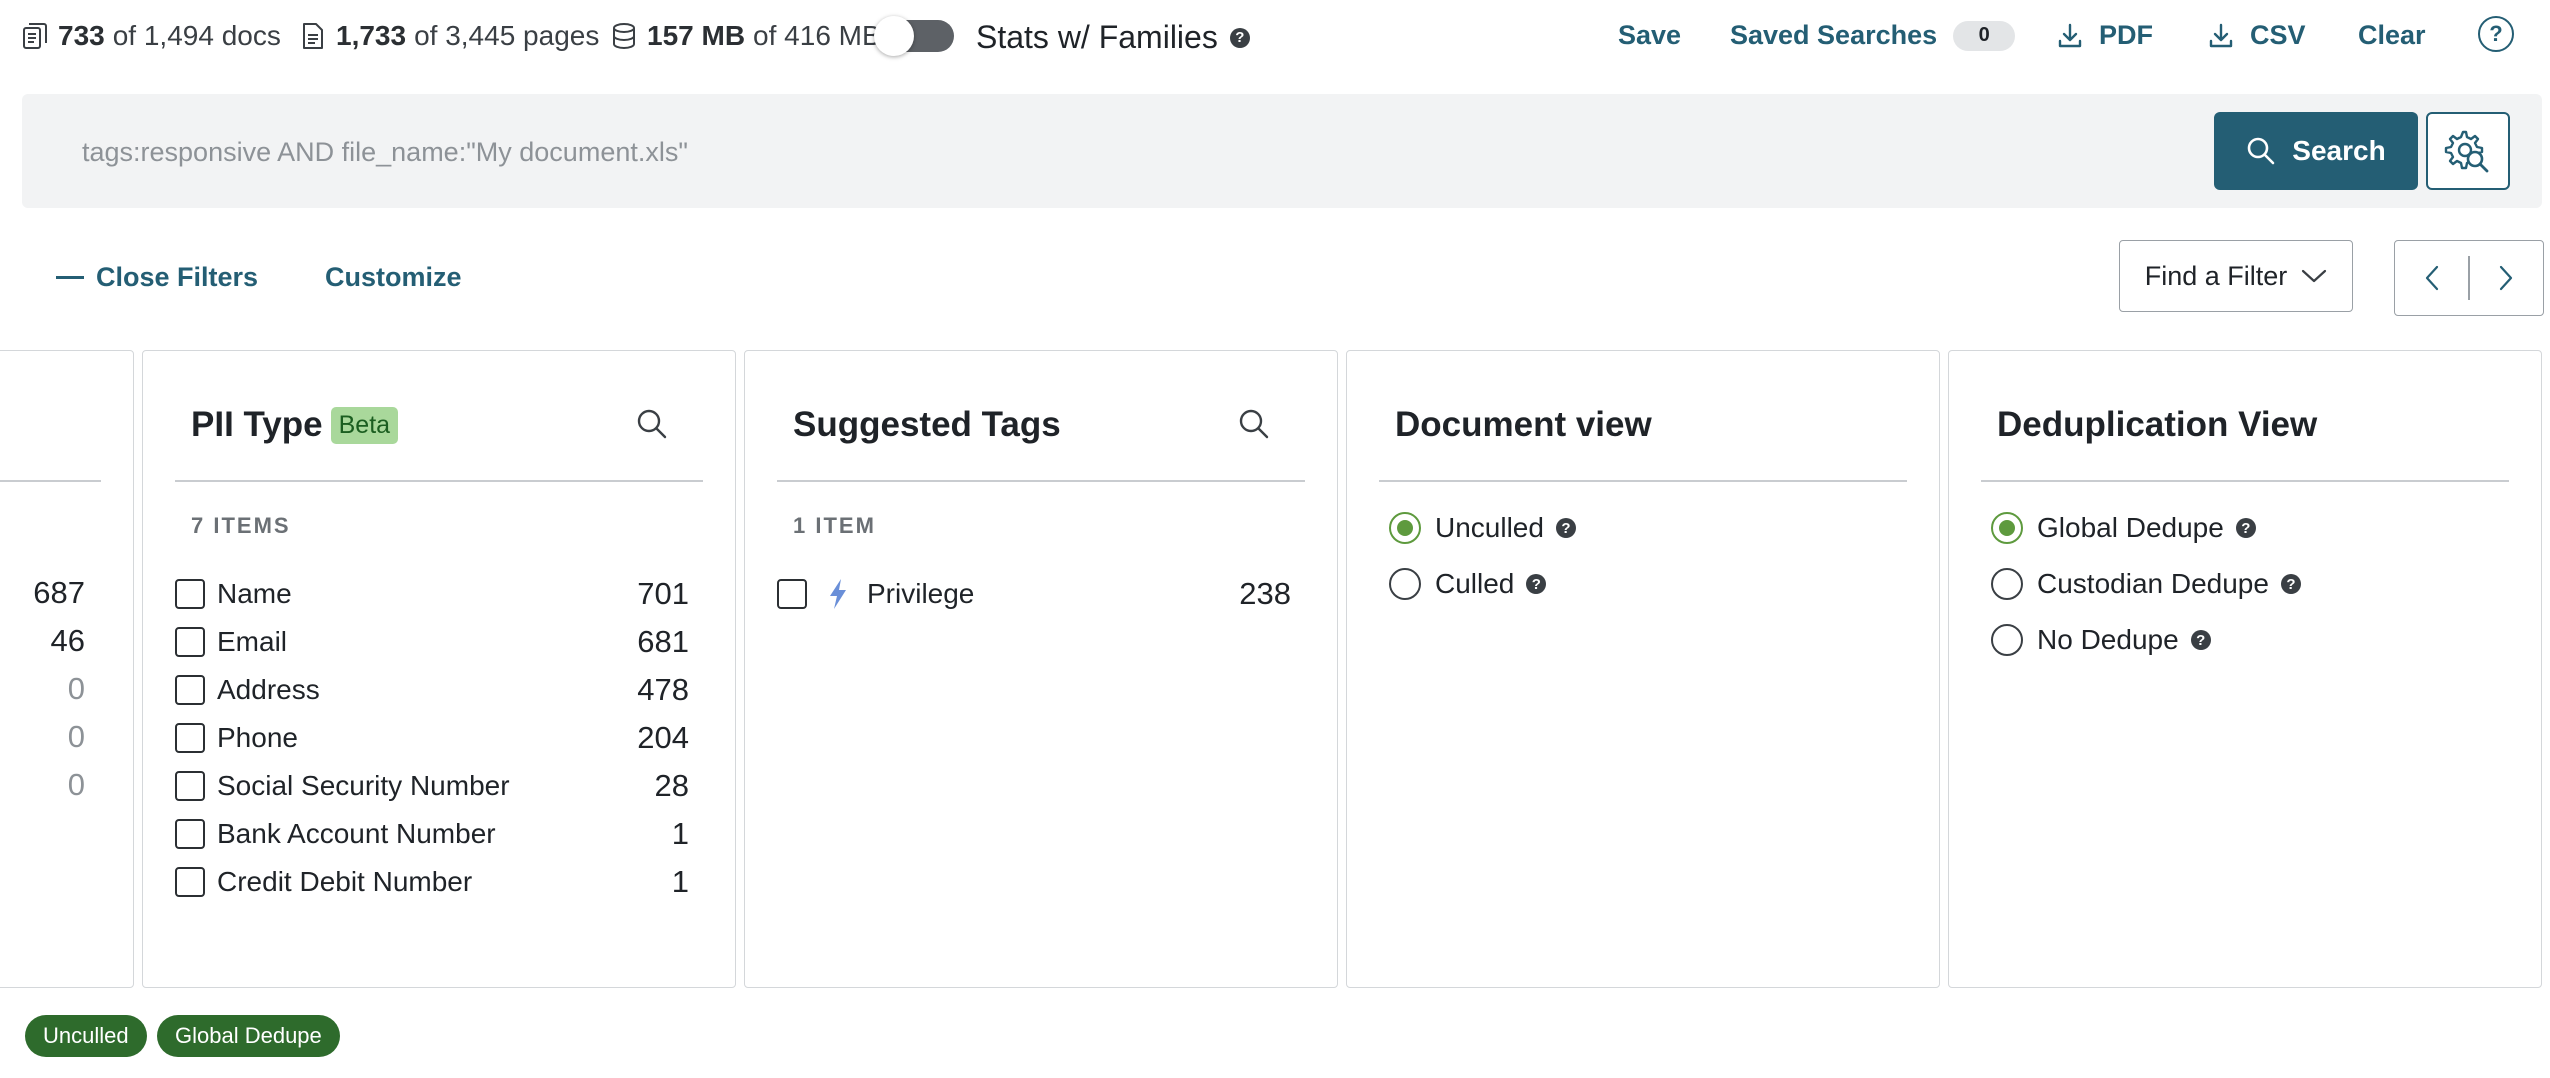  I want to click on list-item: Address 478, so click(432, 690).